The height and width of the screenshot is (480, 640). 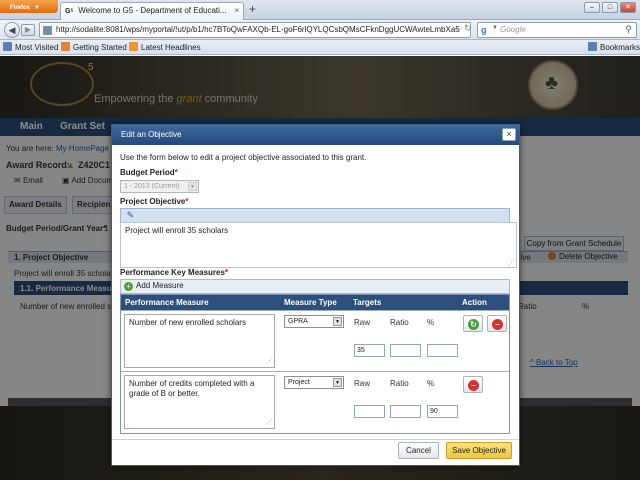 What do you see at coordinates (628, 29) in the screenshot?
I see `search-icon: ⚲` at bounding box center [628, 29].